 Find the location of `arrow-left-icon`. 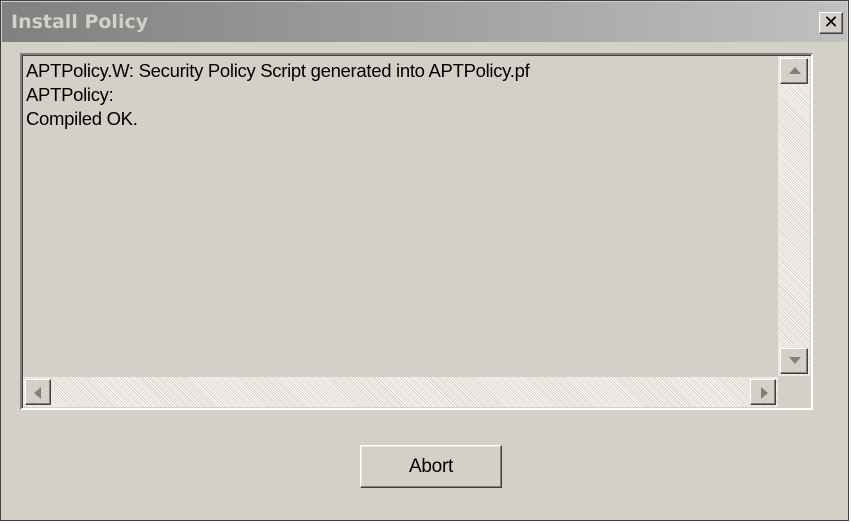

arrow-left-icon is located at coordinates (37, 393).